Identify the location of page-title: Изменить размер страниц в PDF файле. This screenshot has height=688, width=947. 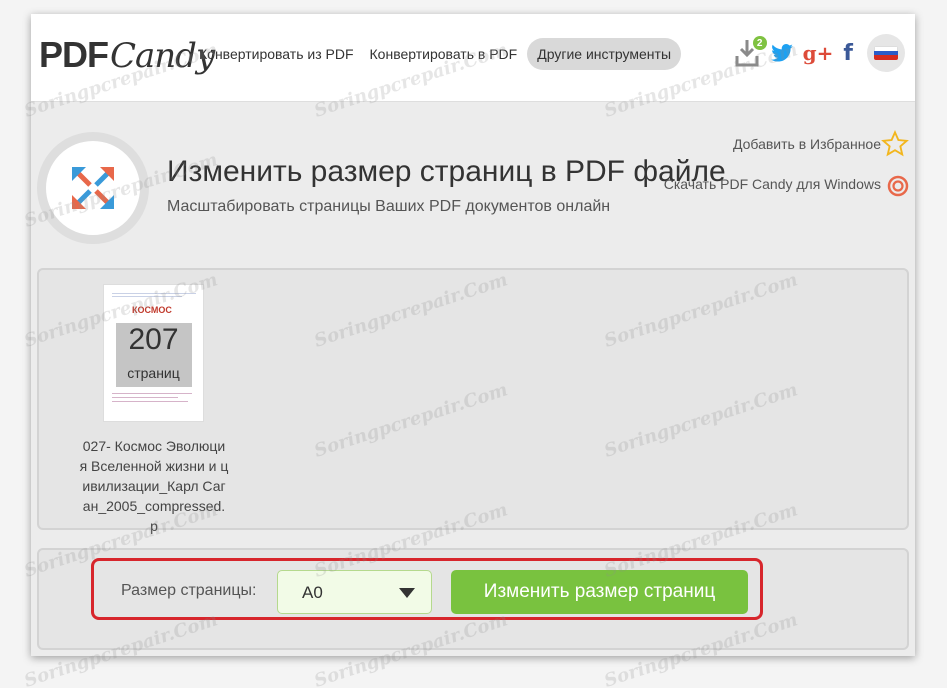
(446, 171).